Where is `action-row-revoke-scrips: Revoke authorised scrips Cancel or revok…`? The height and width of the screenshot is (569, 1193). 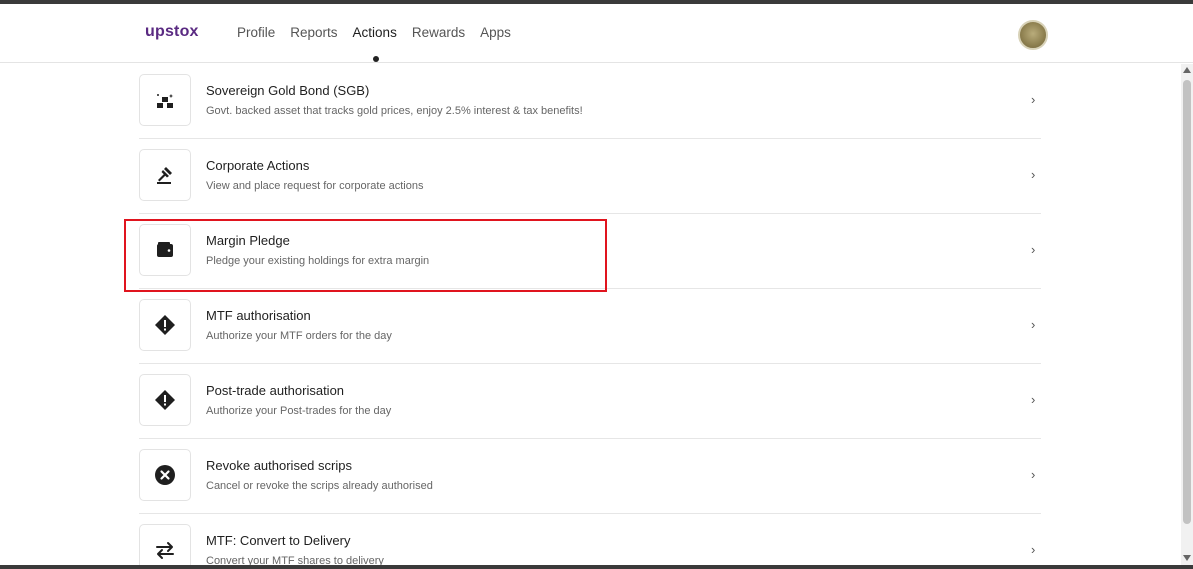 action-row-revoke-scrips: Revoke authorised scrips Cancel or revok… is located at coordinates (590, 476).